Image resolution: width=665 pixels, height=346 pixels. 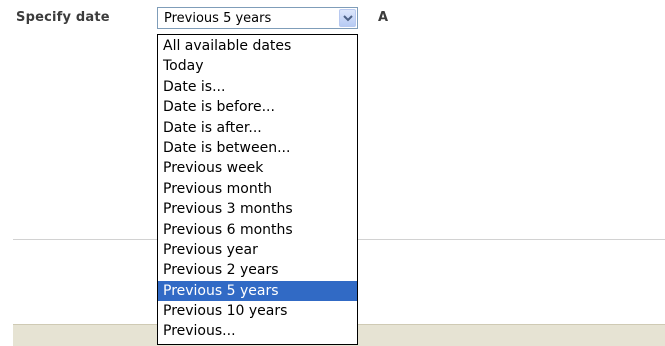 I want to click on specify-date-label: Specify date, so click(x=63, y=17).